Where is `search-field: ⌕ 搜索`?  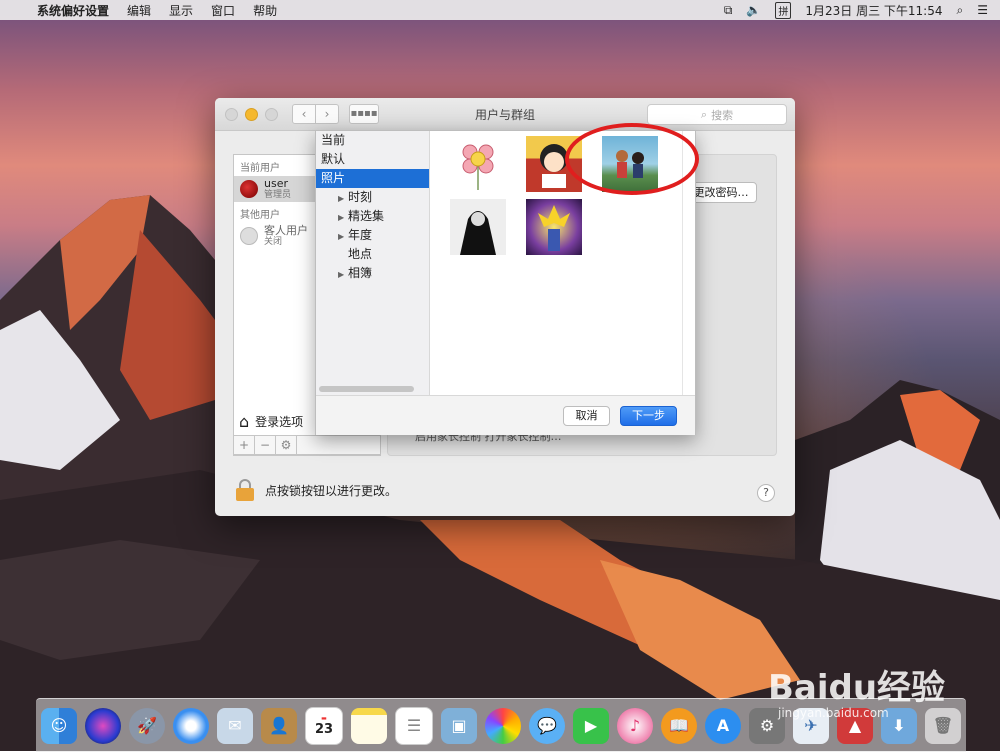 search-field: ⌕ 搜索 is located at coordinates (717, 114).